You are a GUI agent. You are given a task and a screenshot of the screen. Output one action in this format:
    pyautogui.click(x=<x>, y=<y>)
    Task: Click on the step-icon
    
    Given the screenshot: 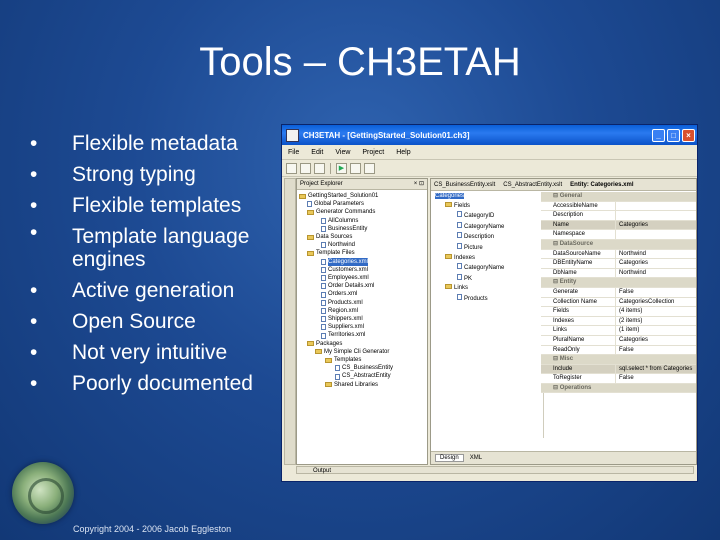 What is the action you would take?
    pyautogui.click(x=355, y=168)
    